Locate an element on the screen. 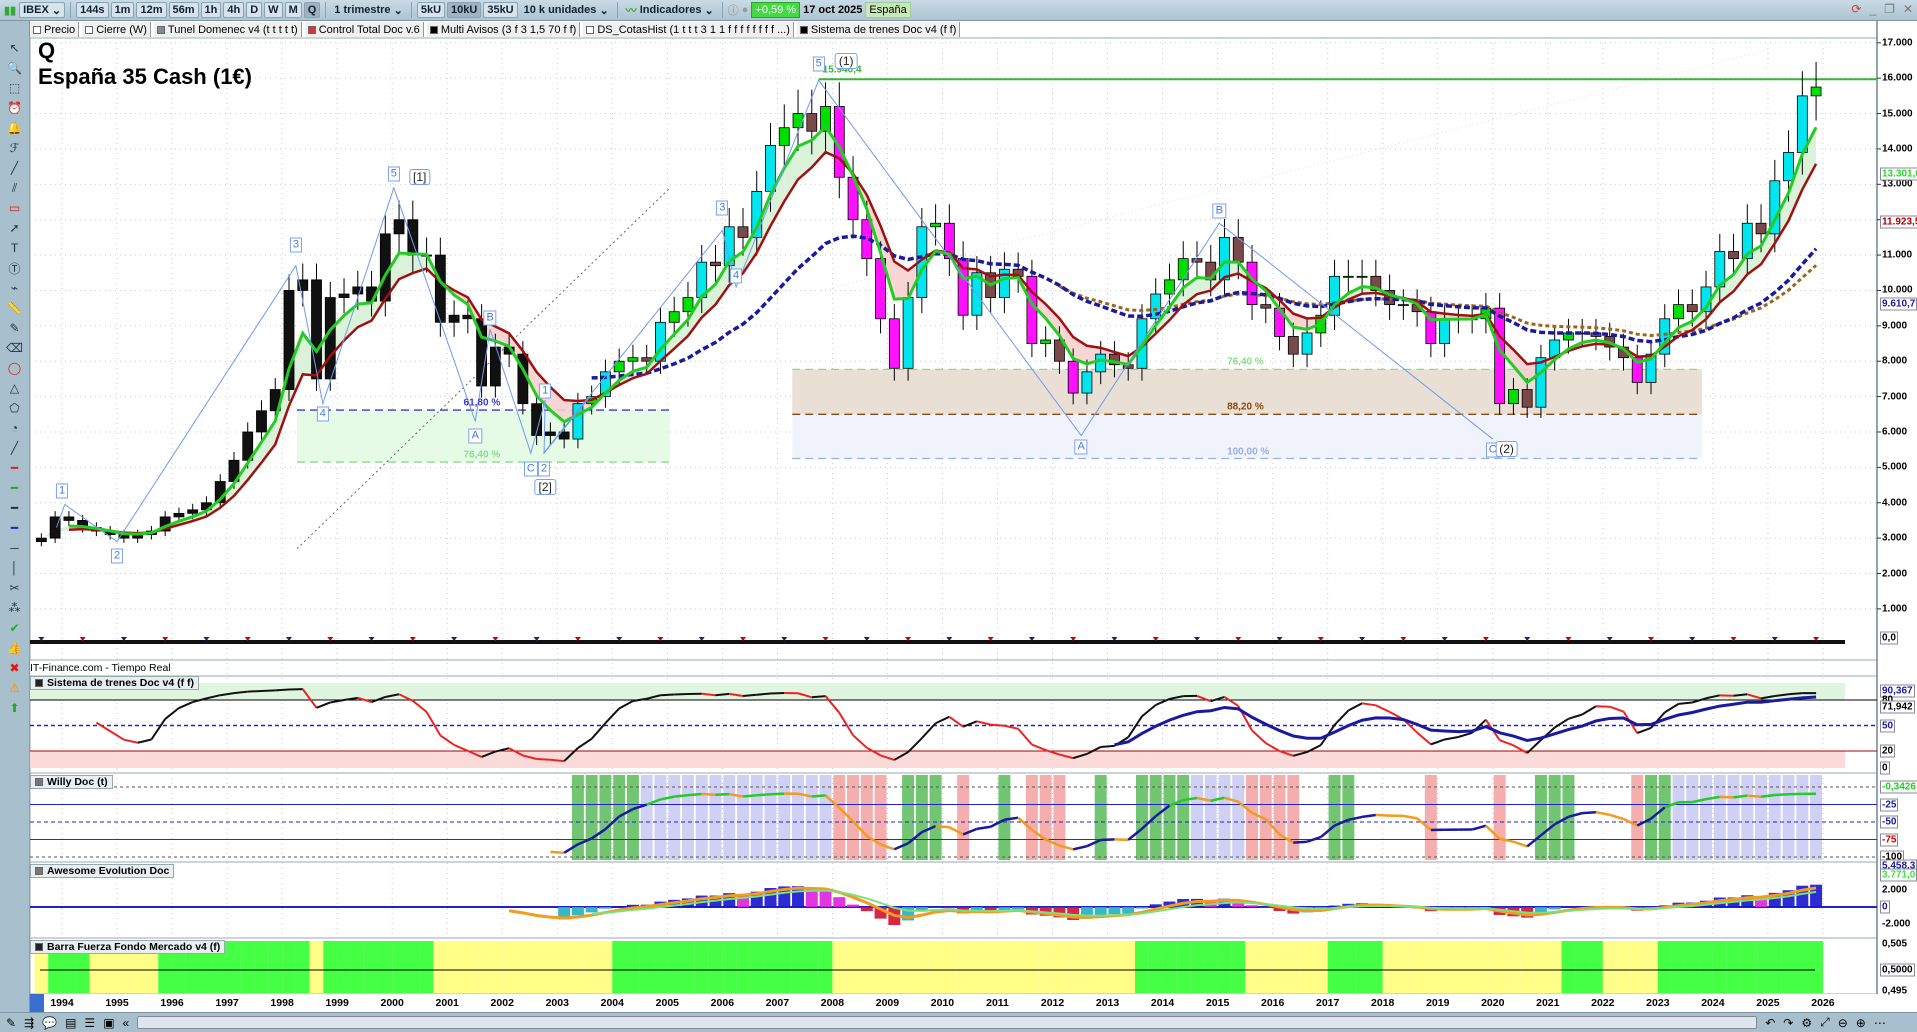 The height and width of the screenshot is (1032, 1917). undo-icon: ↶ is located at coordinates (1770, 1023).